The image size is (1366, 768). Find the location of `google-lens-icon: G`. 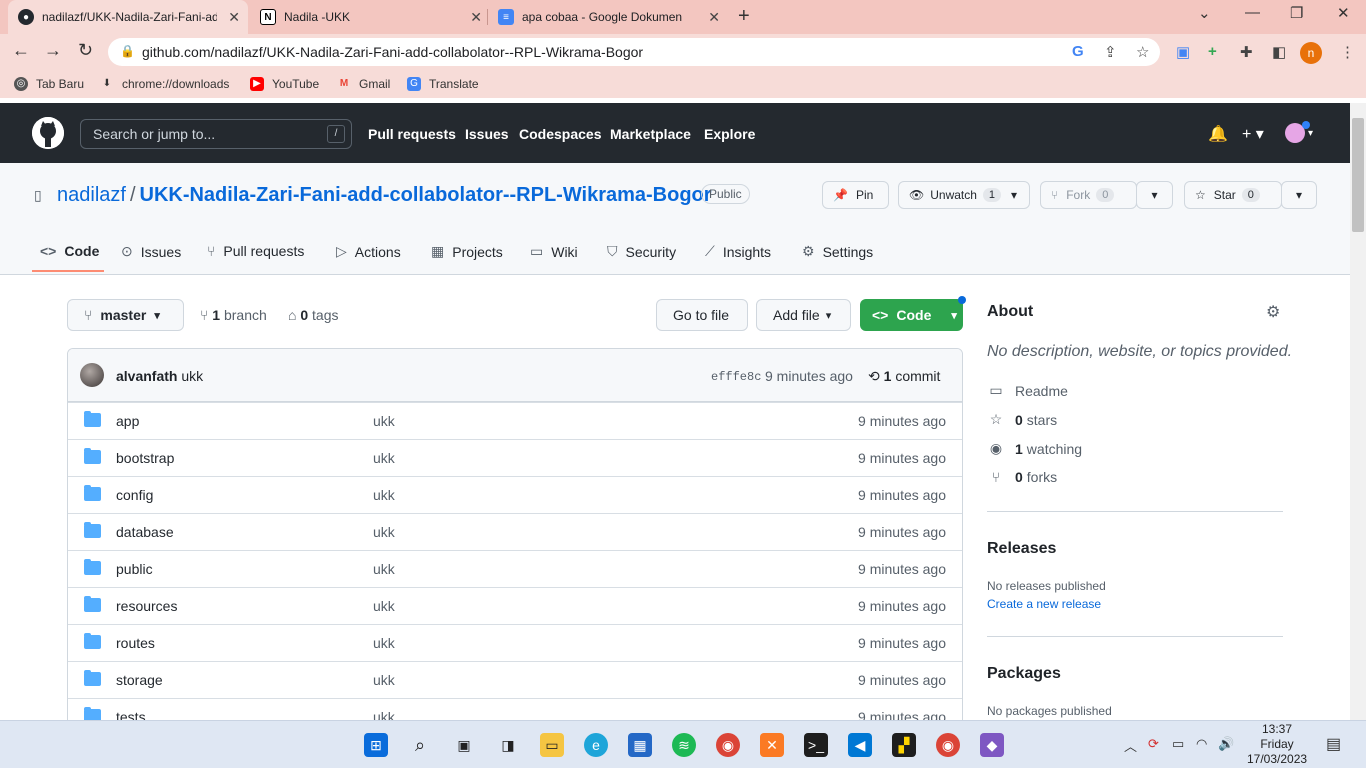

google-lens-icon: G is located at coordinates (1078, 51).